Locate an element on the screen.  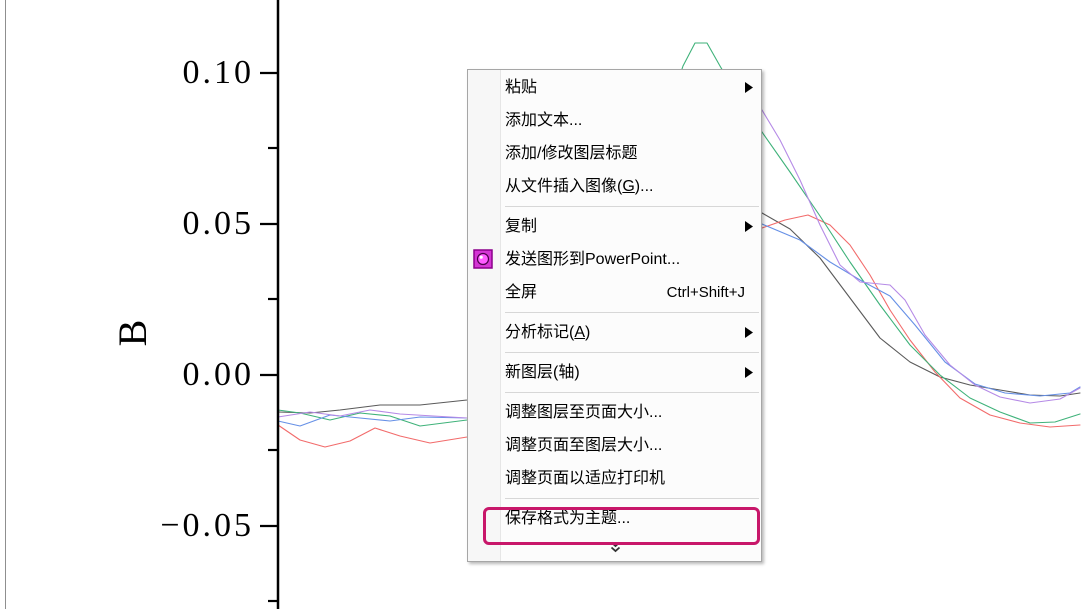
menu-item-label-text: ) is located at coordinates (588, 332).